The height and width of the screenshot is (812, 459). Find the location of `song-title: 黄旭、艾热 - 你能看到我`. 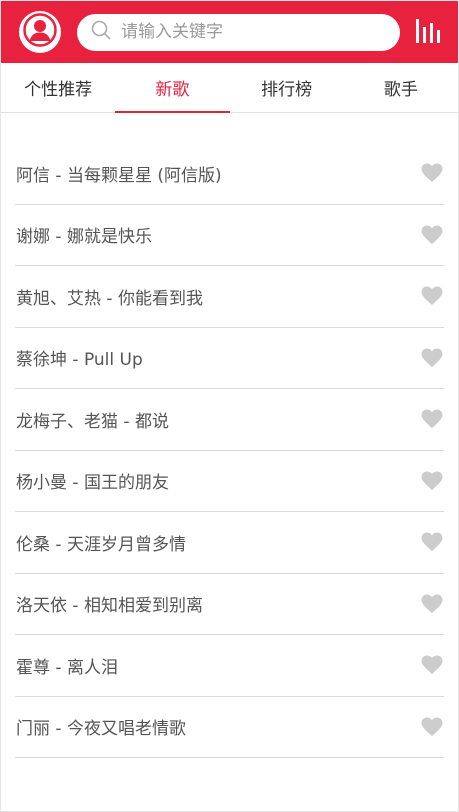

song-title: 黄旭、艾热 - 你能看到我 is located at coordinates (109, 298).